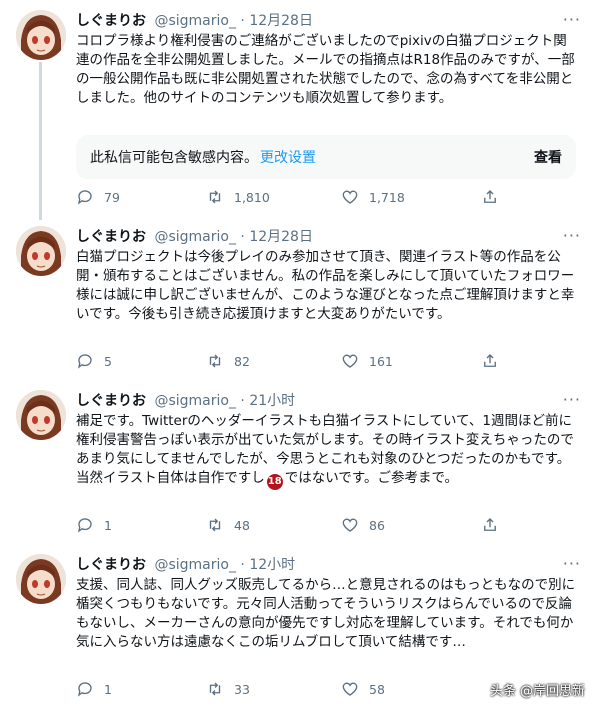 The image size is (595, 707). Describe the element at coordinates (174, 158) in the screenshot. I see `sensitive-message: 此私信可能包含敏感内容。` at that location.